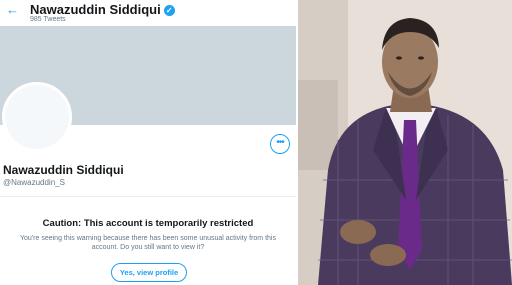  Describe the element at coordinates (169, 10) in the screenshot. I see `verified-badge-icon: ✓` at that location.